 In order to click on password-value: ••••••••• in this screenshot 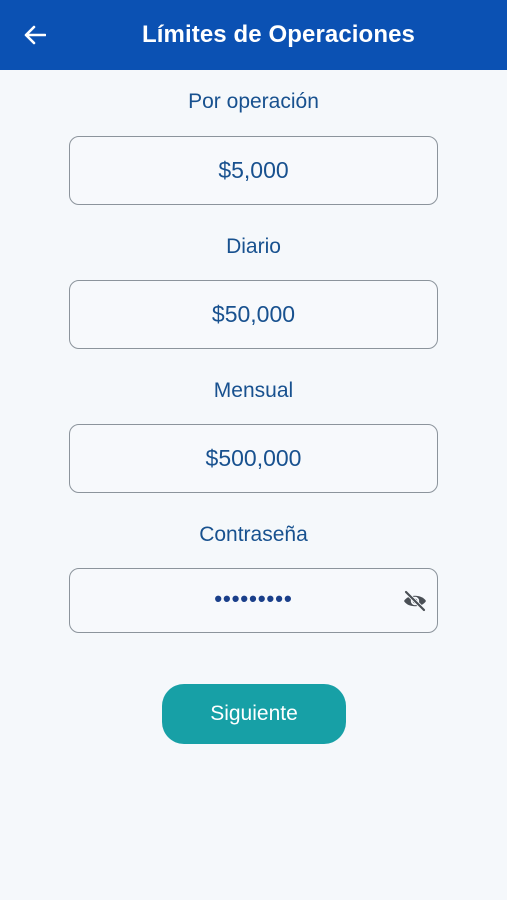, I will do `click(253, 598)`.